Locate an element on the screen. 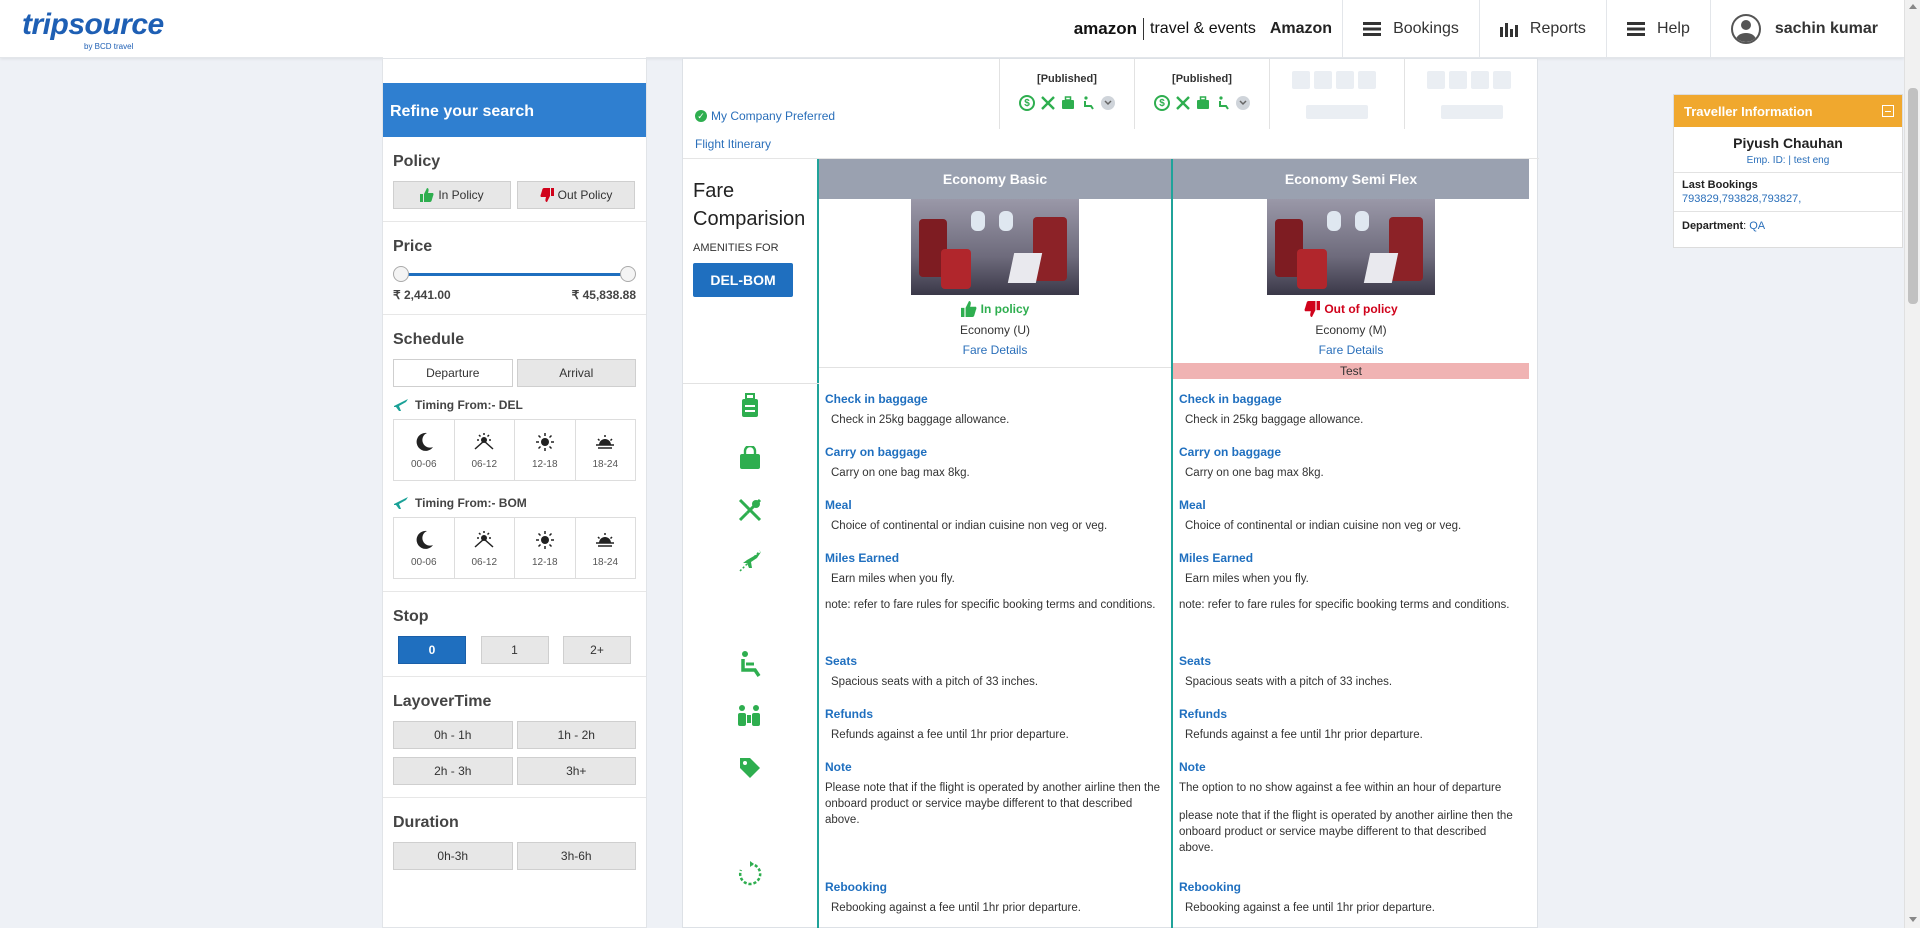 The image size is (1920, 928). traveller-name: Piyush Chauhan is located at coordinates (1788, 143).